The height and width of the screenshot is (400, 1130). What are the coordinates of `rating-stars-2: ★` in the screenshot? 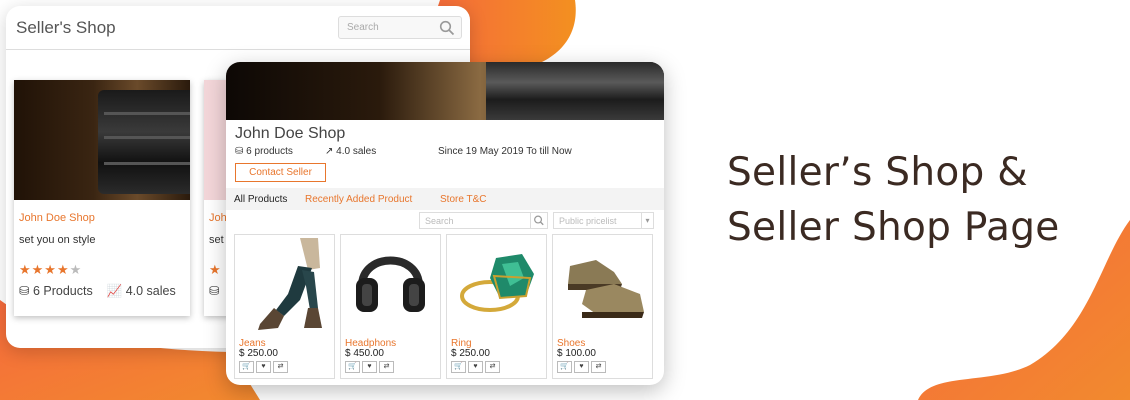 It's located at (215, 269).